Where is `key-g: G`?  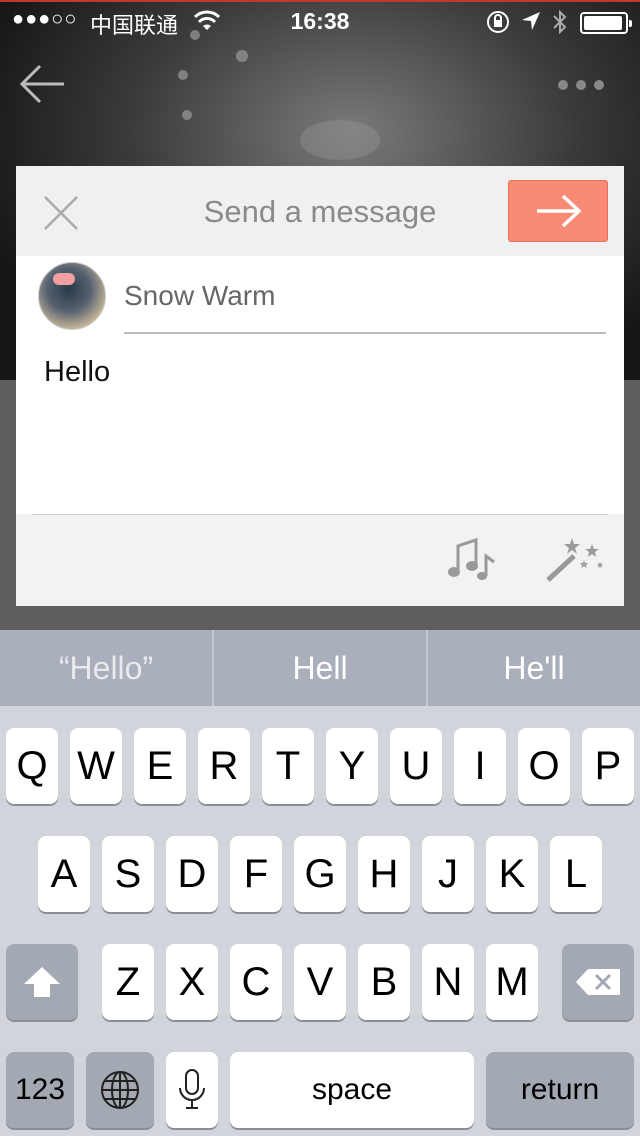 key-g: G is located at coordinates (320, 874).